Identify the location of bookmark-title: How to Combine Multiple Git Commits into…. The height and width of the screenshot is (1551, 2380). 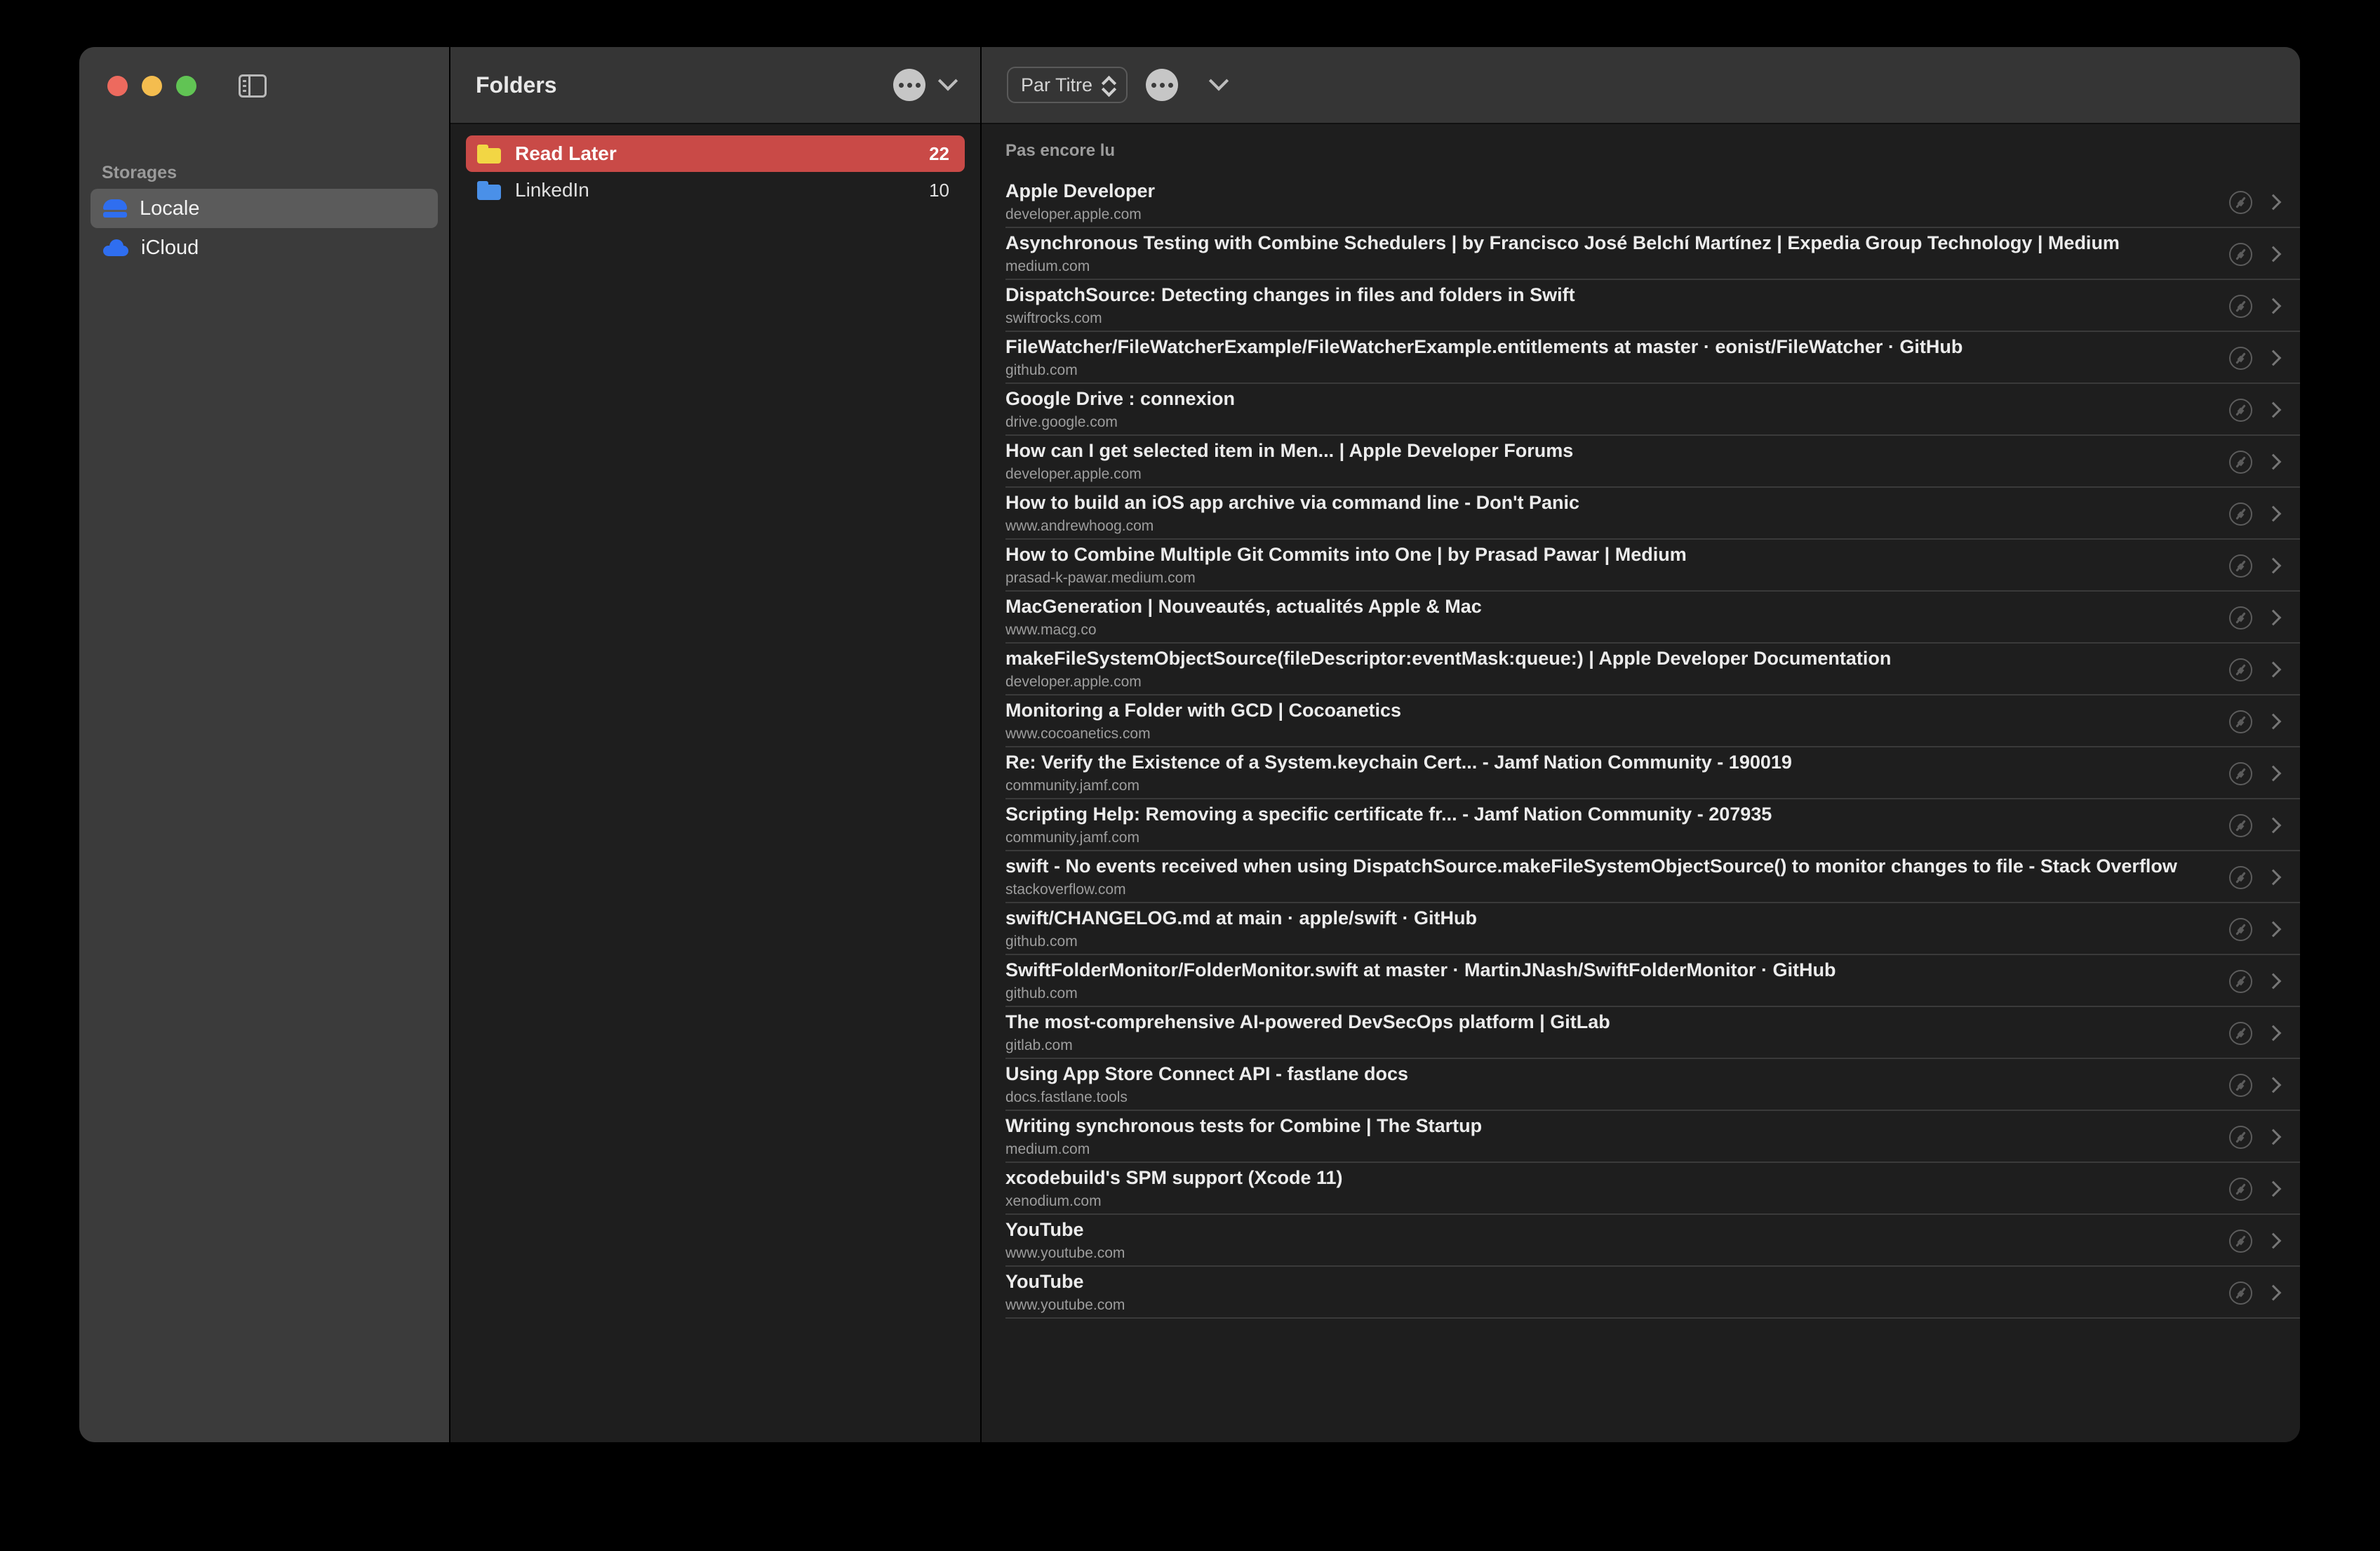
(1346, 554).